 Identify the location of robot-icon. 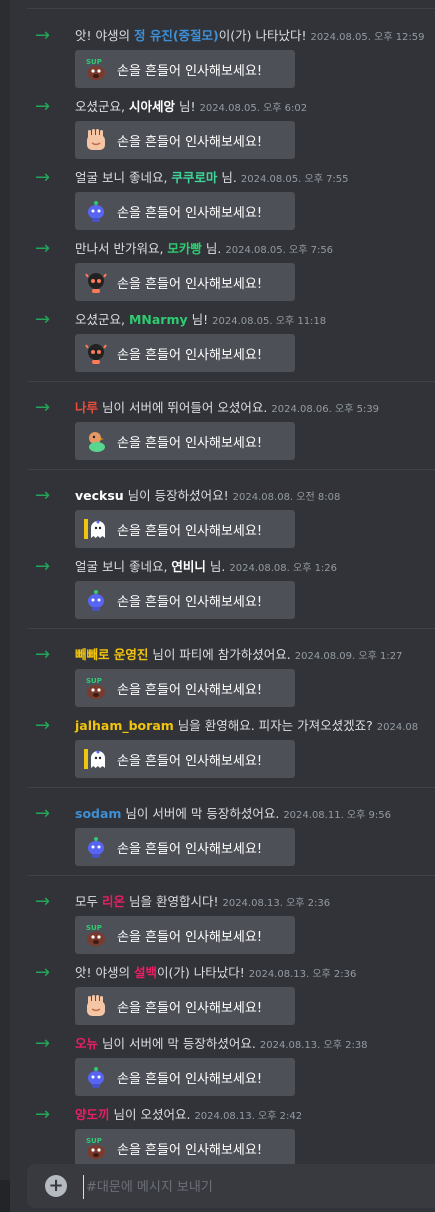
(96, 282).